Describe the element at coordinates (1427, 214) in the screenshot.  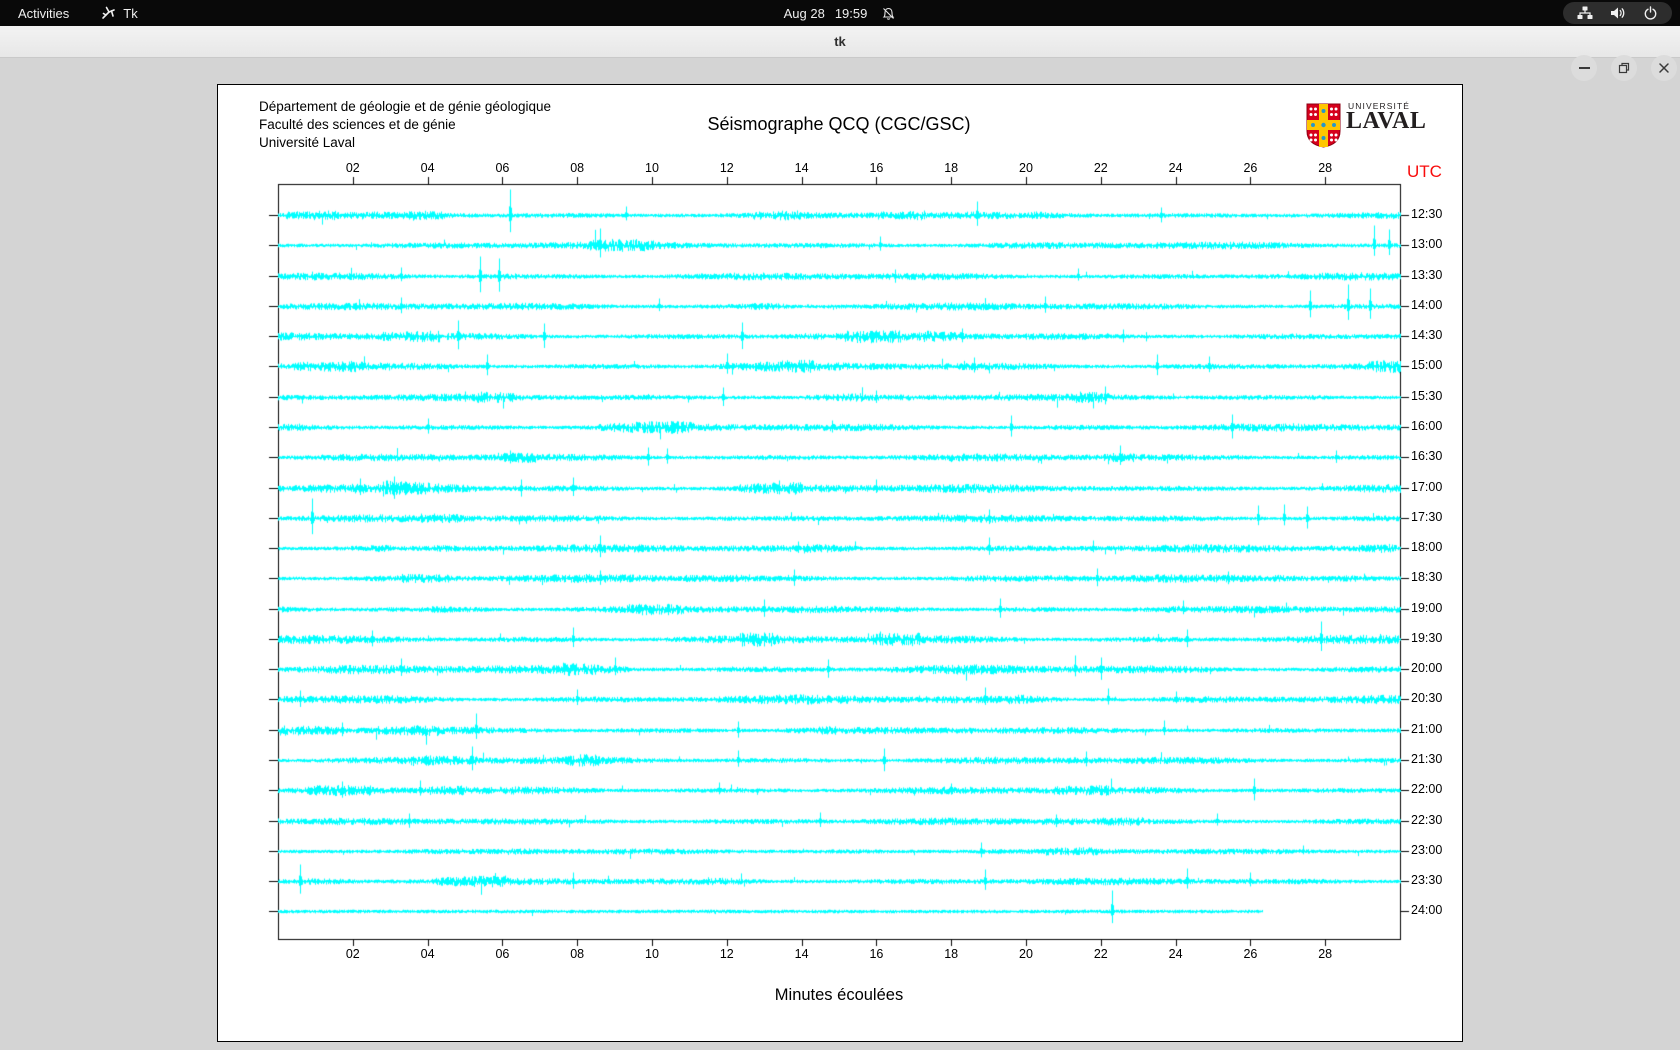
I see `utc-time-label: 12:30` at that location.